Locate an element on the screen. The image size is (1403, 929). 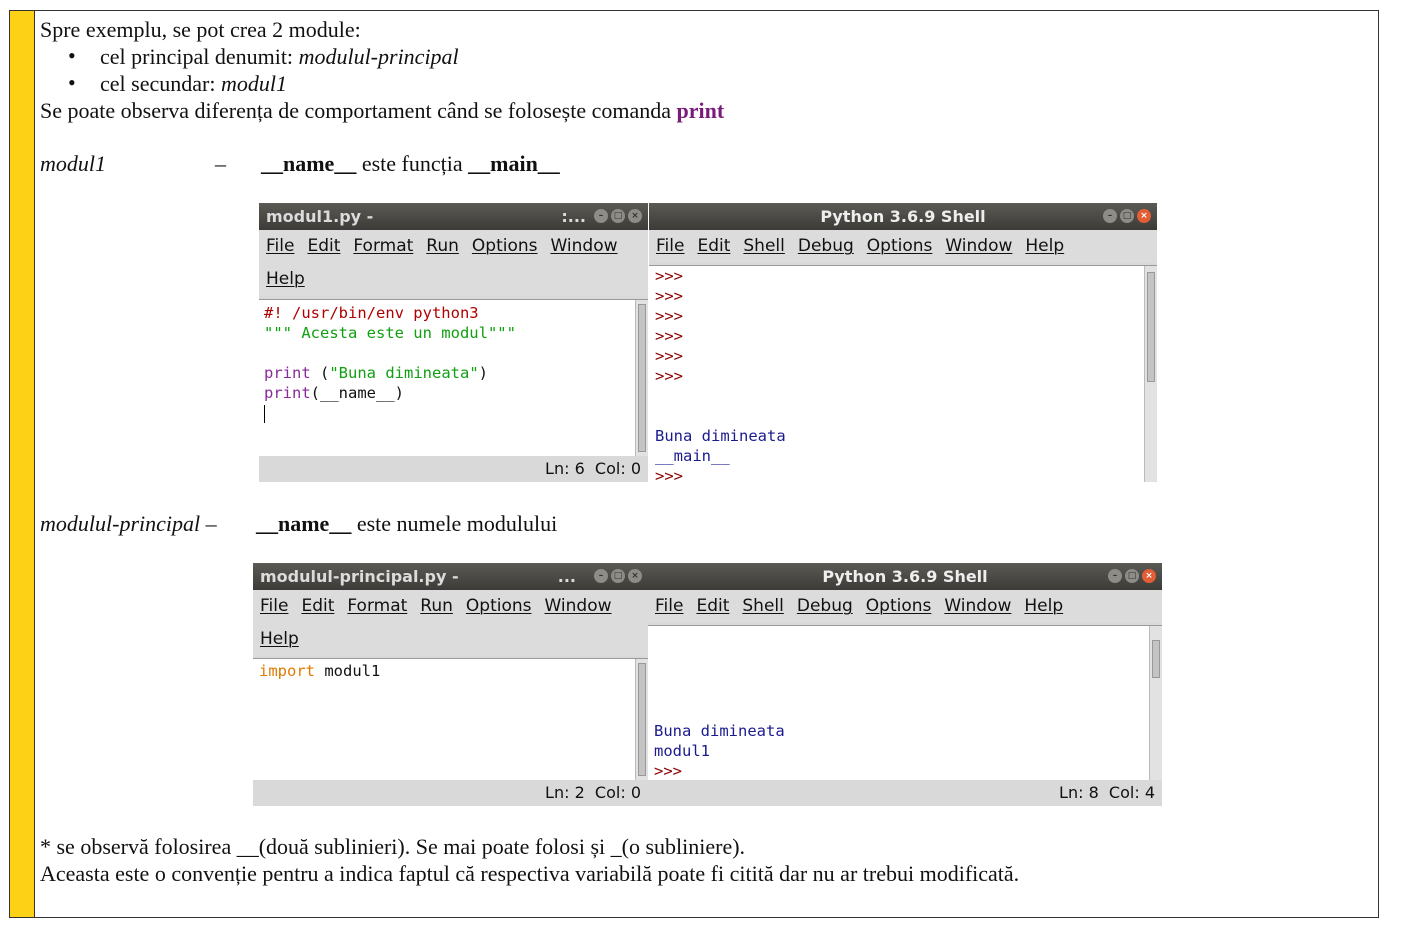
code-punct: ( is located at coordinates (320, 373).